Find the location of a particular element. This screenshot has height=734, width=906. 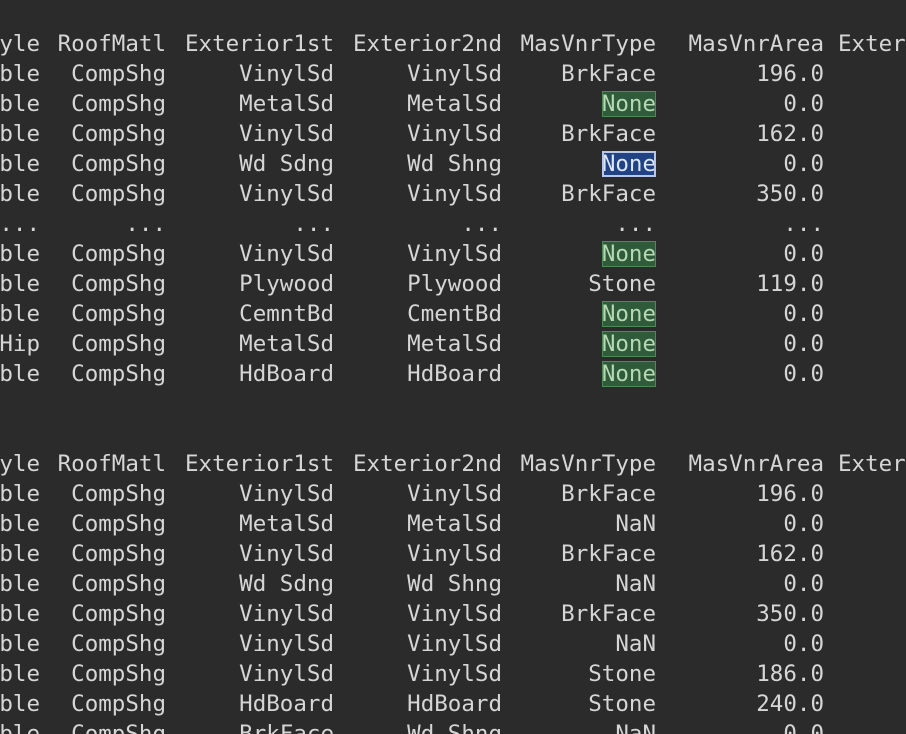

cell-masvnrarea-value: 162.0 is located at coordinates (790, 134).